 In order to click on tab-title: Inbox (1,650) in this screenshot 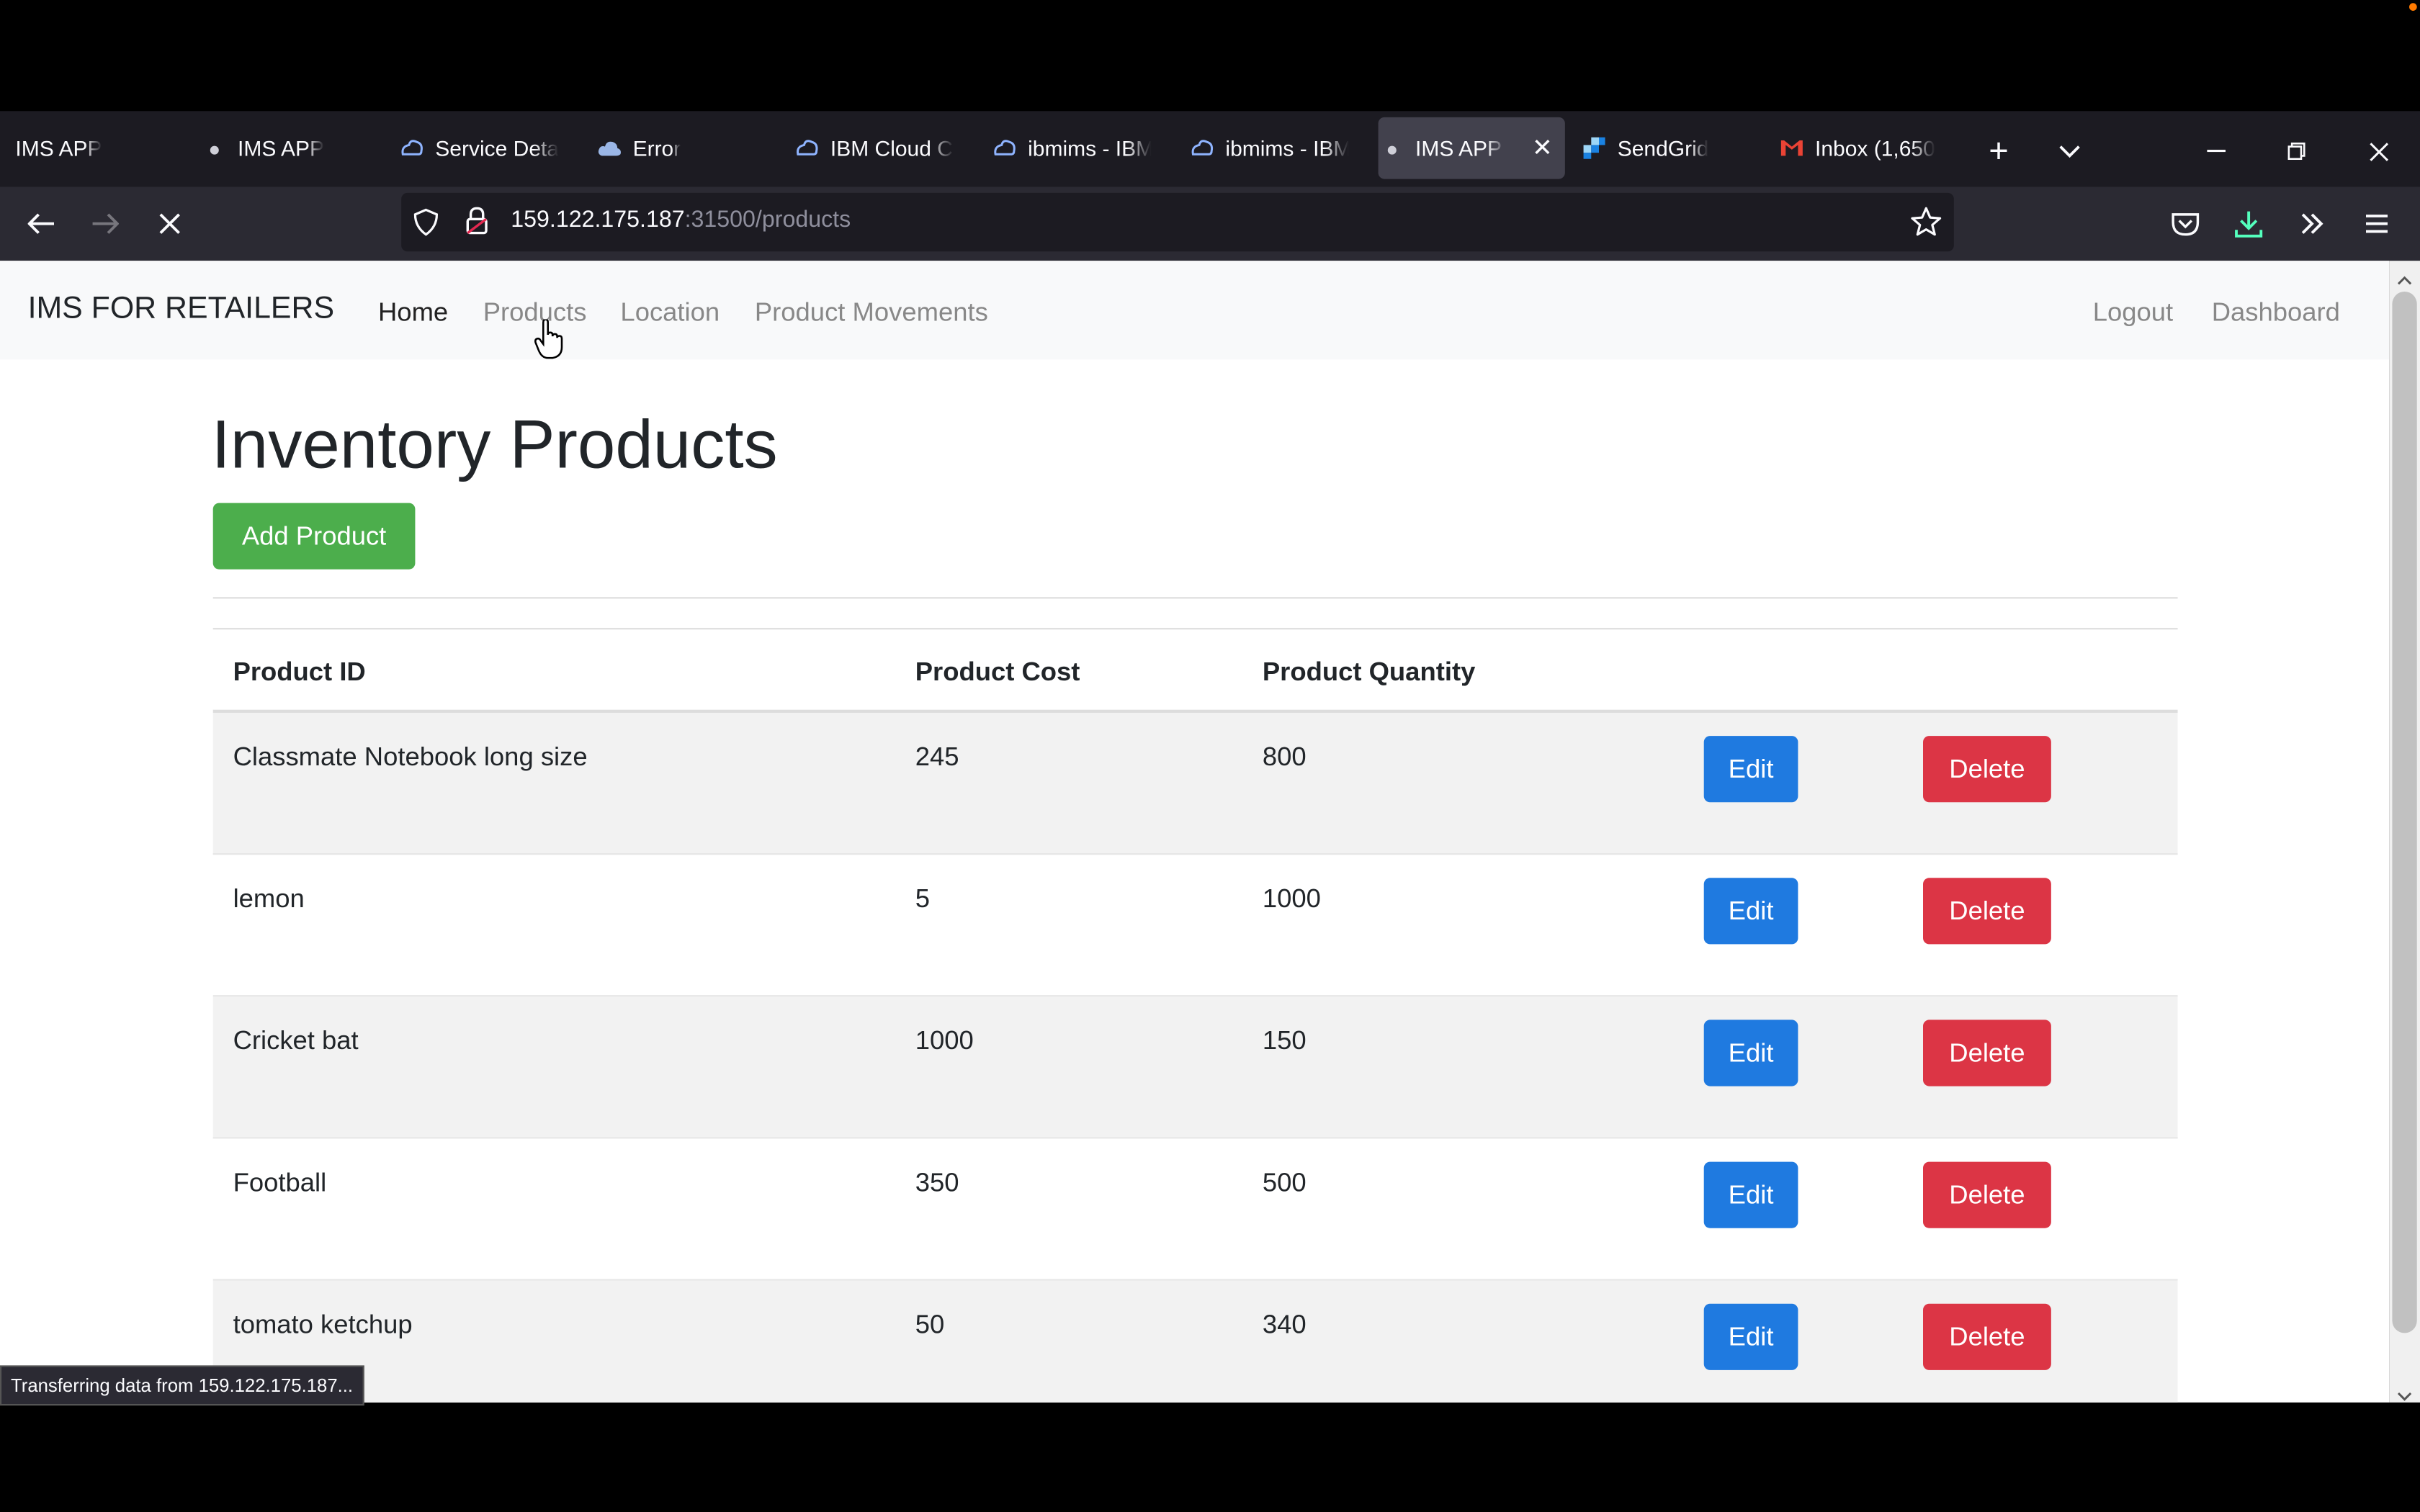, I will do `click(1875, 148)`.